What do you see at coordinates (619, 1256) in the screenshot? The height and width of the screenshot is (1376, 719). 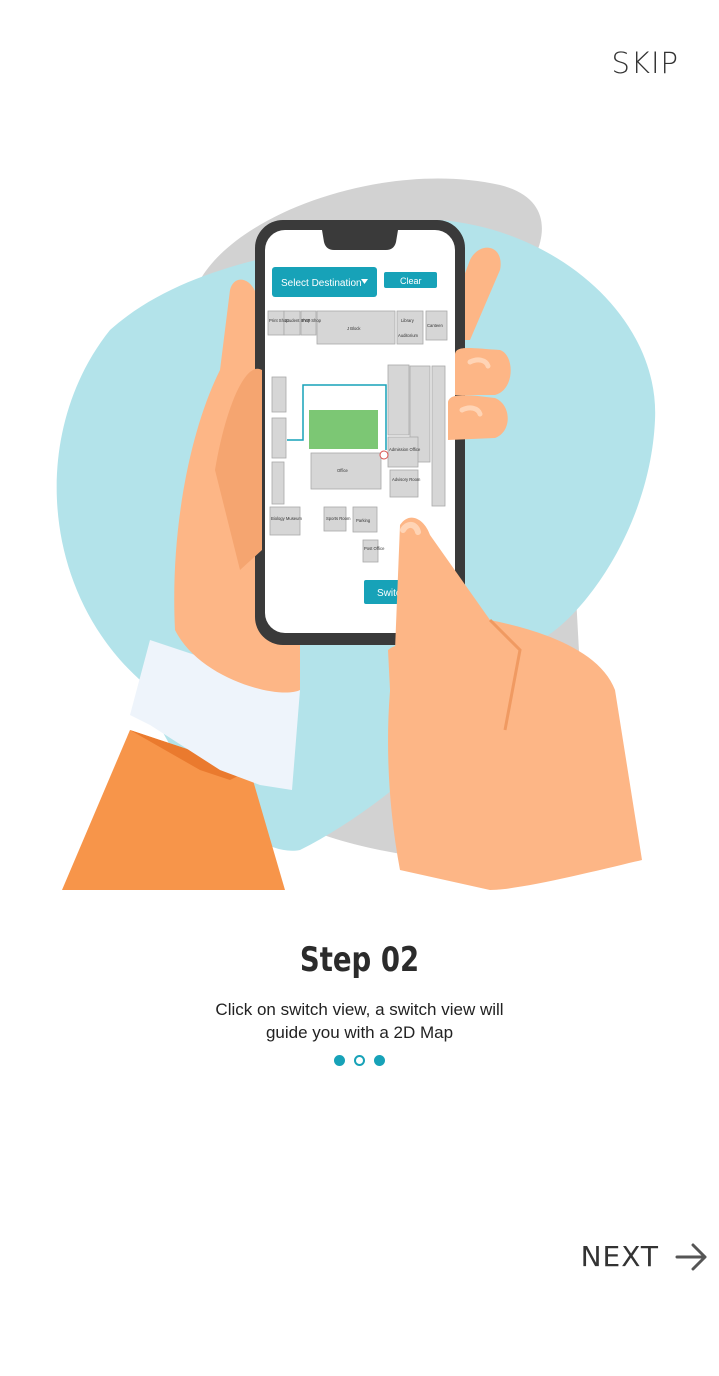 I see `next-label: NEXT` at bounding box center [619, 1256].